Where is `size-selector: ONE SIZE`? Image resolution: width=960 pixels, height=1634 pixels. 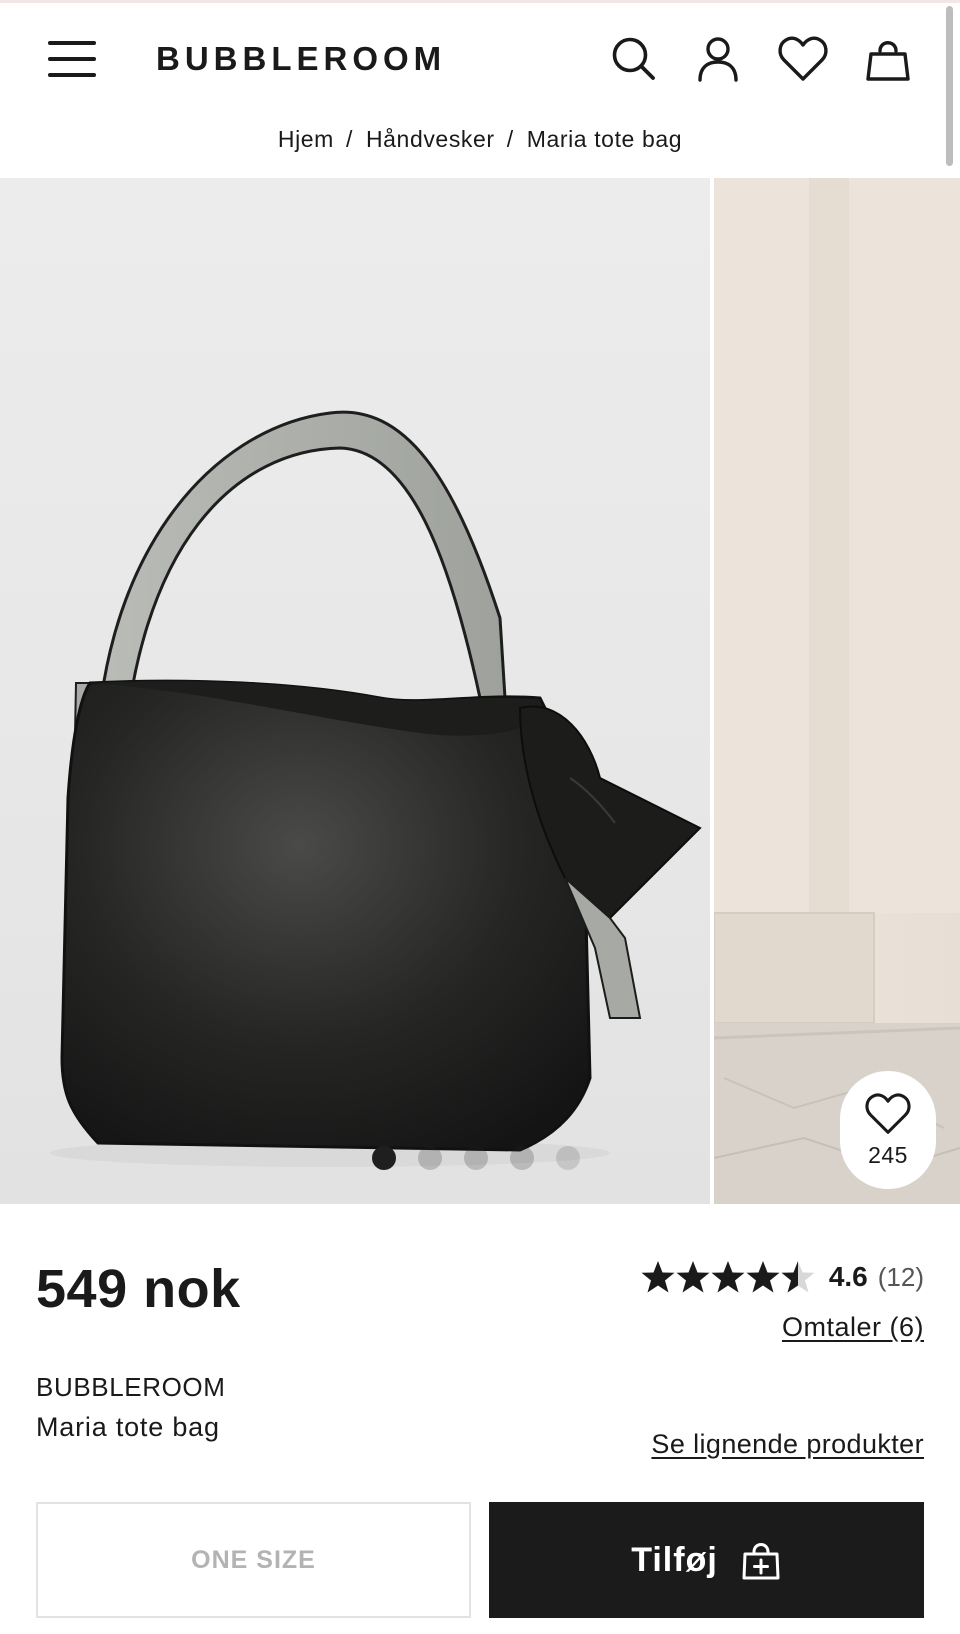
size-selector: ONE SIZE is located at coordinates (253, 1560).